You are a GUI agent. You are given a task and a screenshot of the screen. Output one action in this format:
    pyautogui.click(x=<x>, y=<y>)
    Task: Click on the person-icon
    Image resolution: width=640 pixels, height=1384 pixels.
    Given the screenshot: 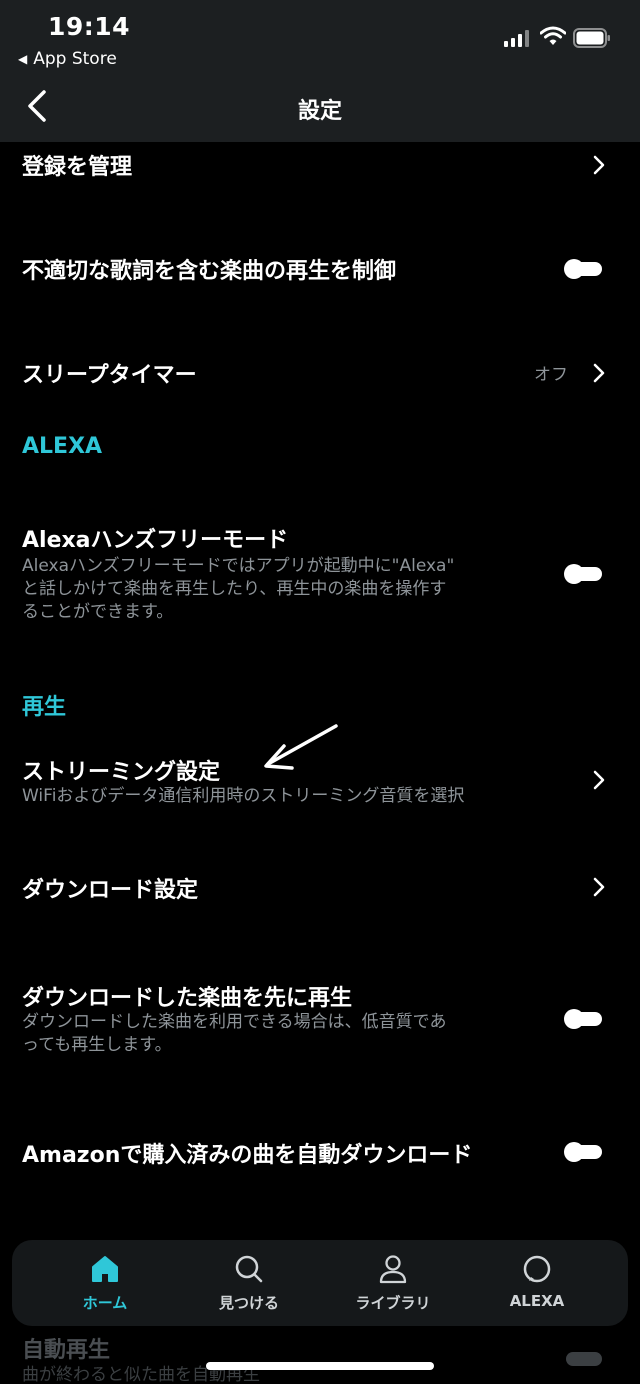 What is the action you would take?
    pyautogui.click(x=393, y=1269)
    